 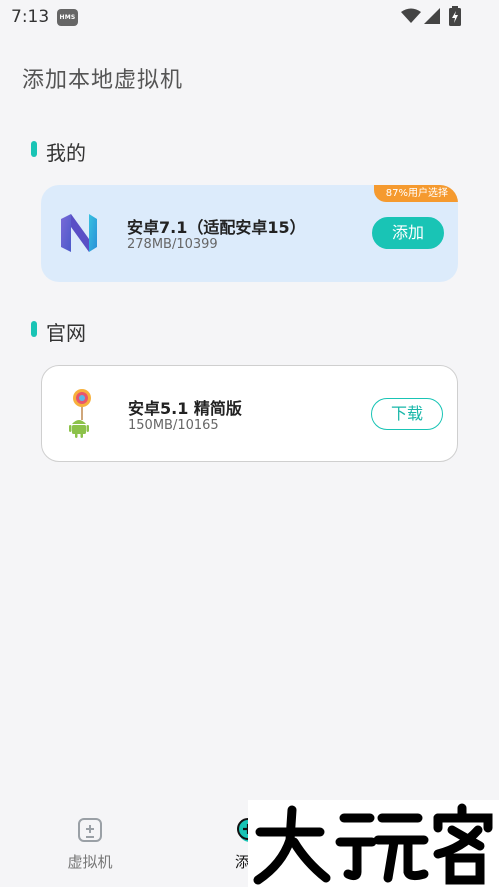 What do you see at coordinates (415, 193) in the screenshot?
I see `popularity-badge: 87%用户选择` at bounding box center [415, 193].